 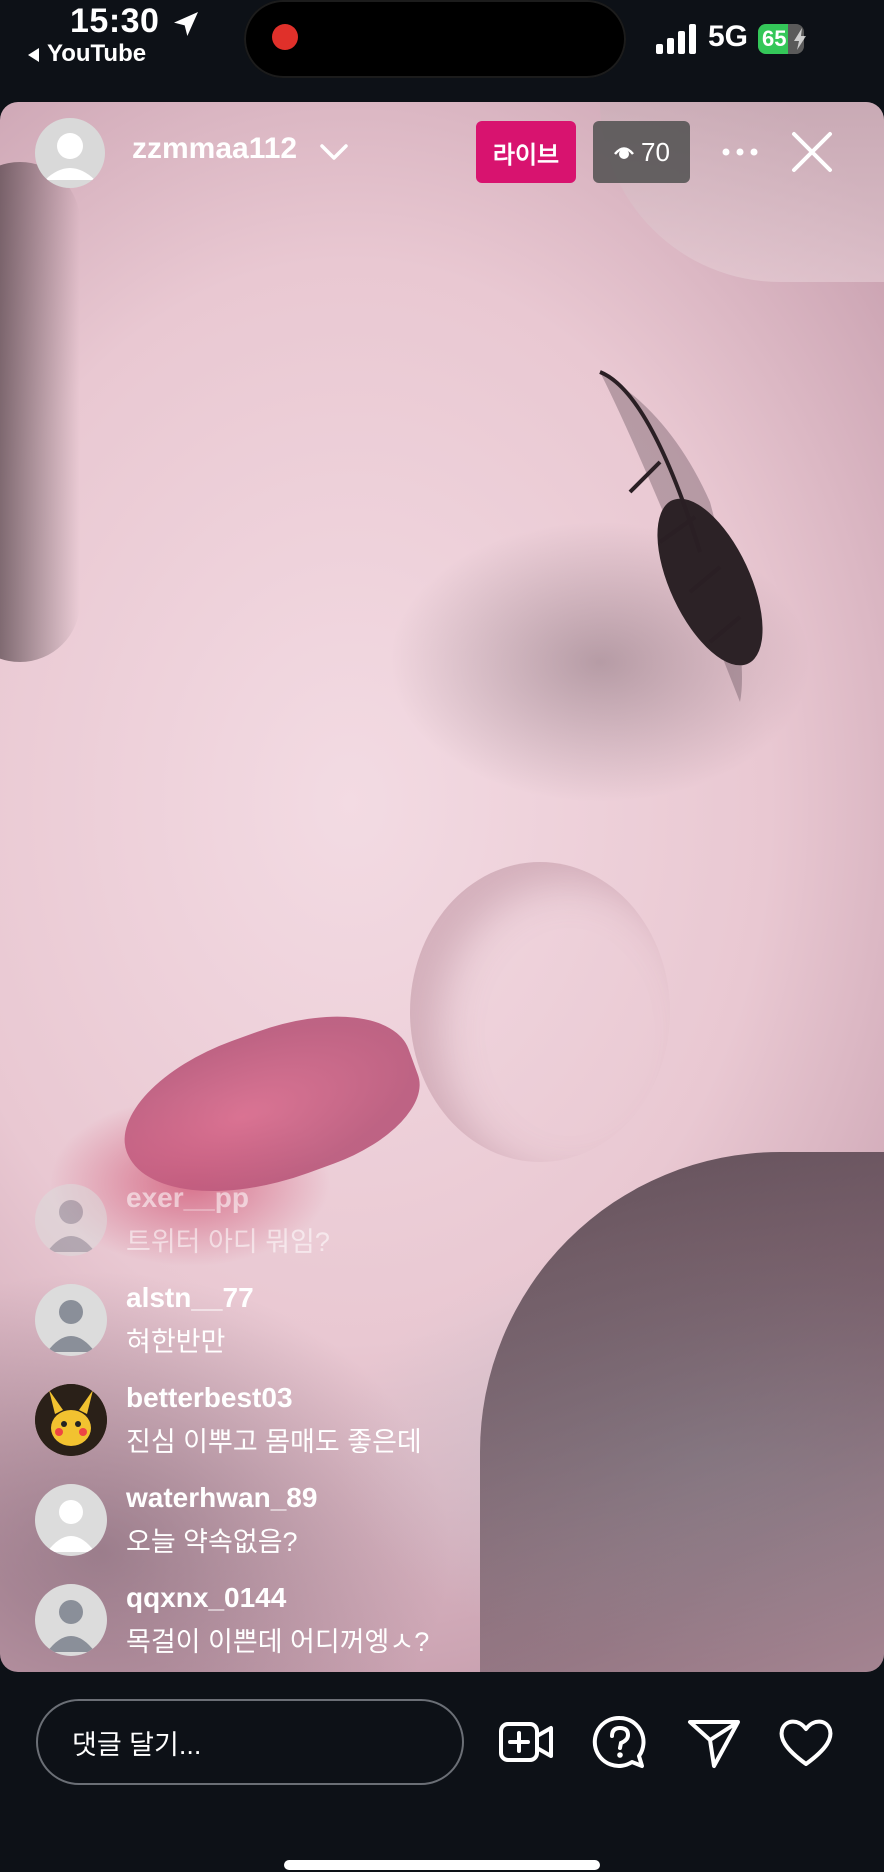 What do you see at coordinates (442, 1865) in the screenshot?
I see `home-indicator` at bounding box center [442, 1865].